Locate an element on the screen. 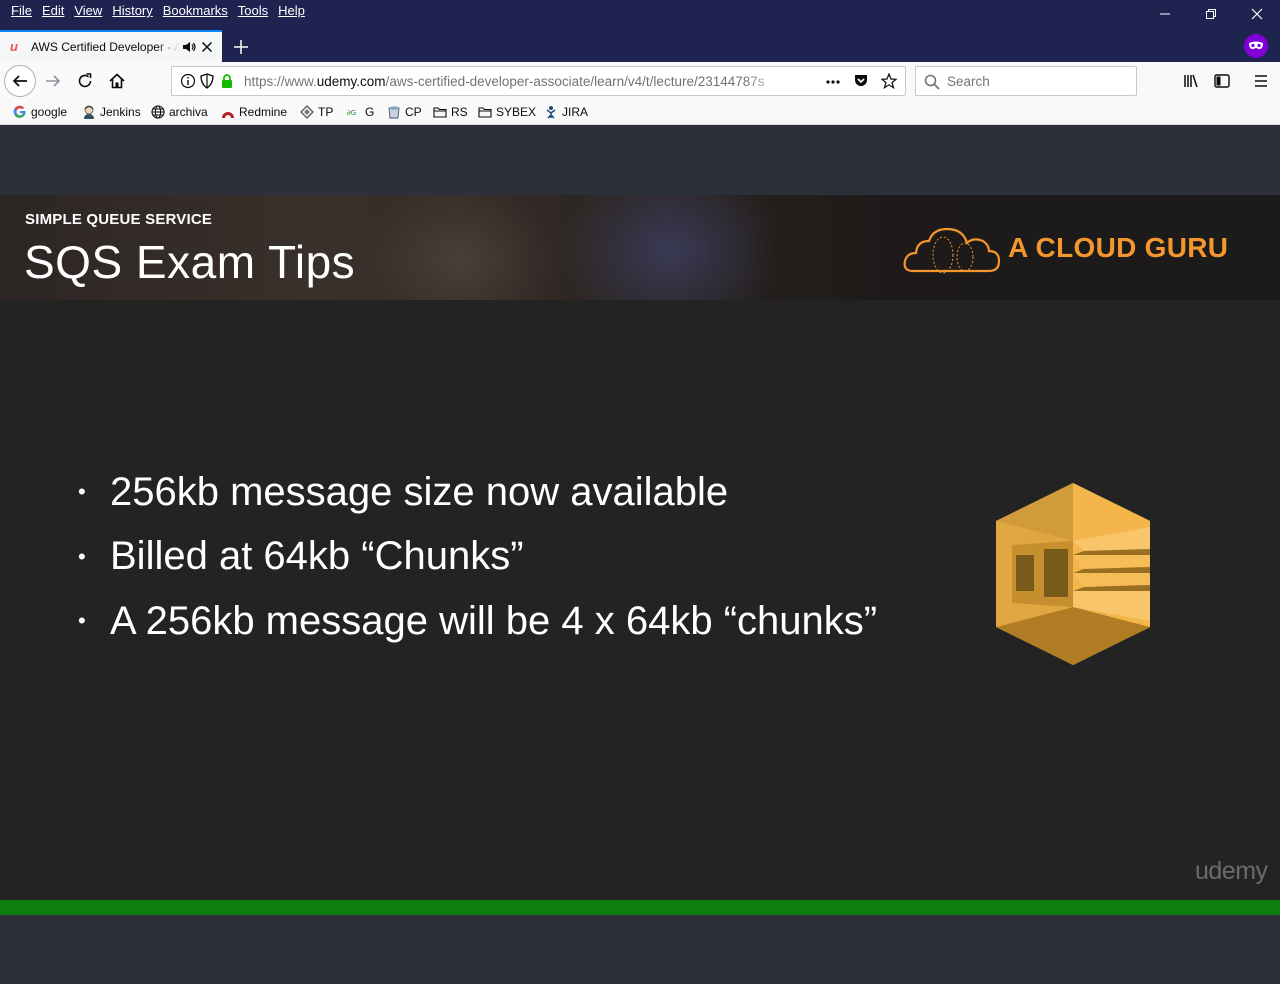  menu-file: File is located at coordinates (21, 11).